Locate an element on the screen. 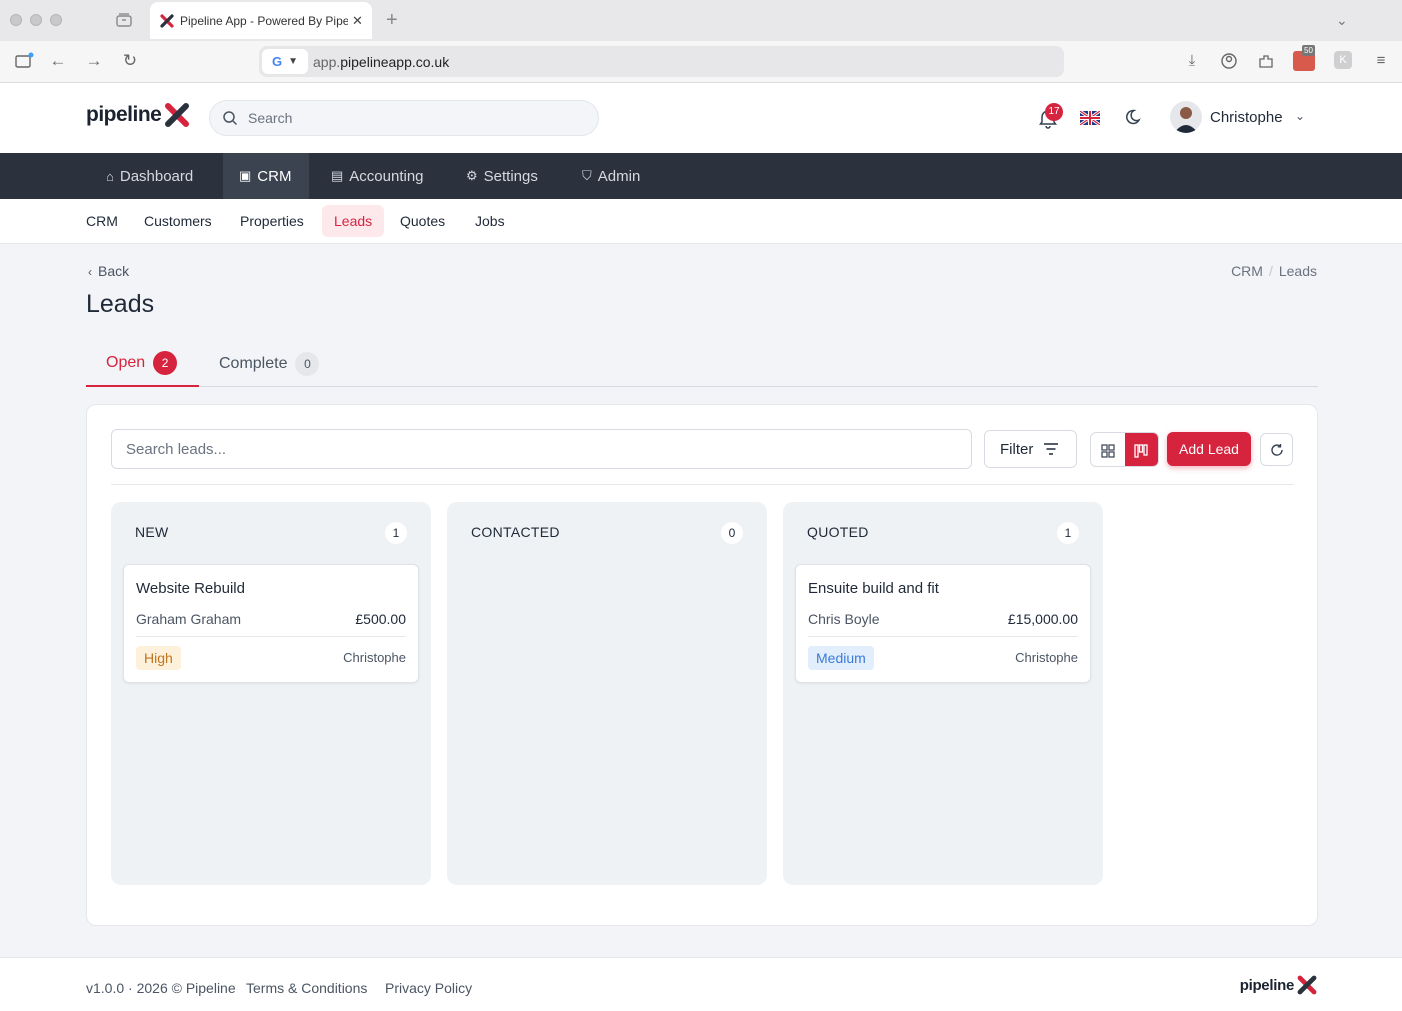  app-logo: pipeline is located at coordinates (138, 115).